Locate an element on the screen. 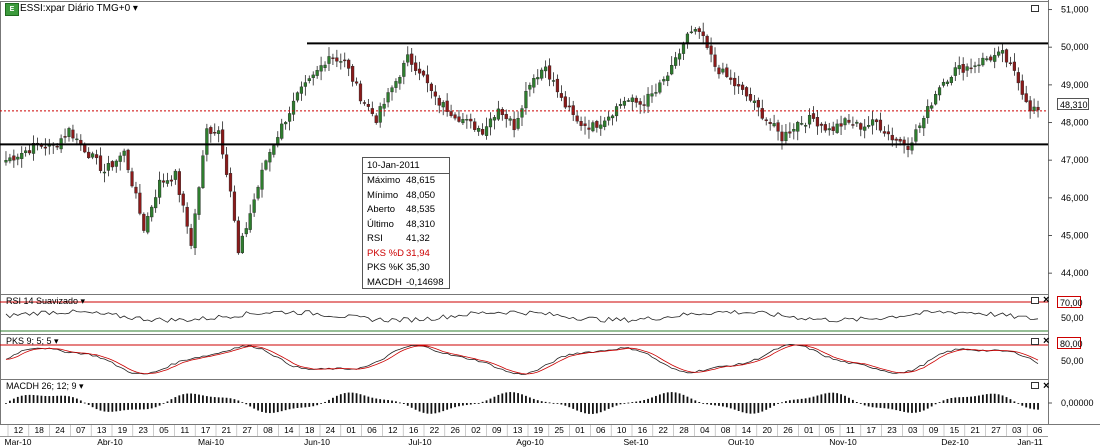 This screenshot has width=1100, height=447. day-label: 26 is located at coordinates (455, 430).